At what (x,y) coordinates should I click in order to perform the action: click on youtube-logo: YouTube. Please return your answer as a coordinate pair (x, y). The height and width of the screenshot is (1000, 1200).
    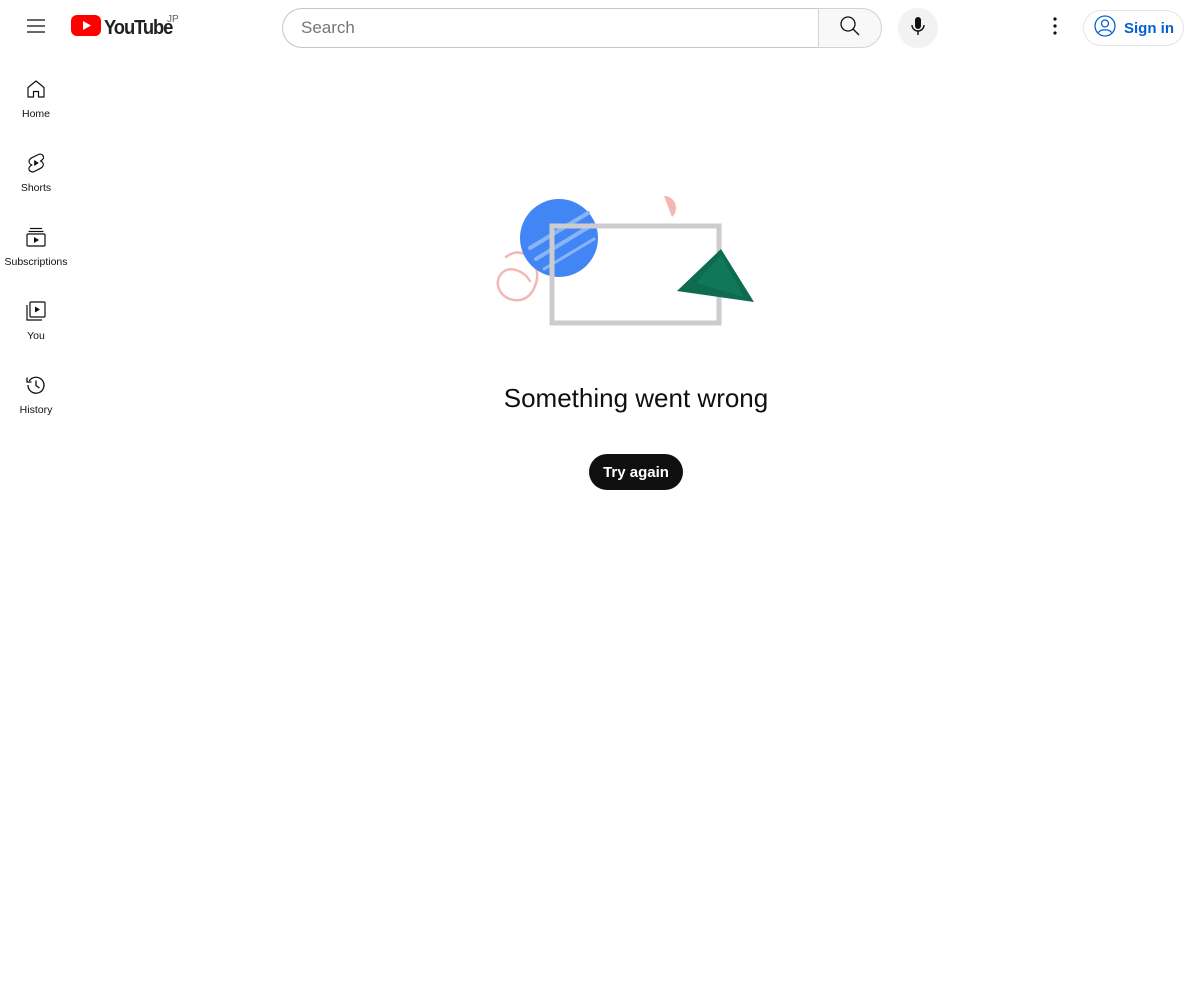
    Looking at the image, I should click on (124, 28).